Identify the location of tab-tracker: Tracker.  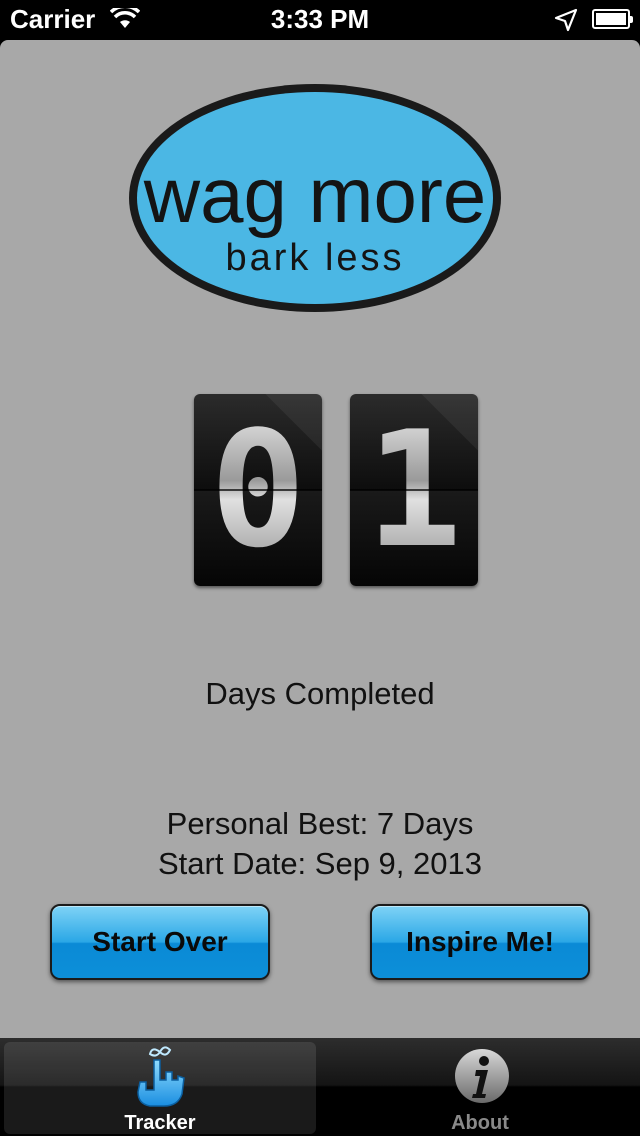
(160, 1088).